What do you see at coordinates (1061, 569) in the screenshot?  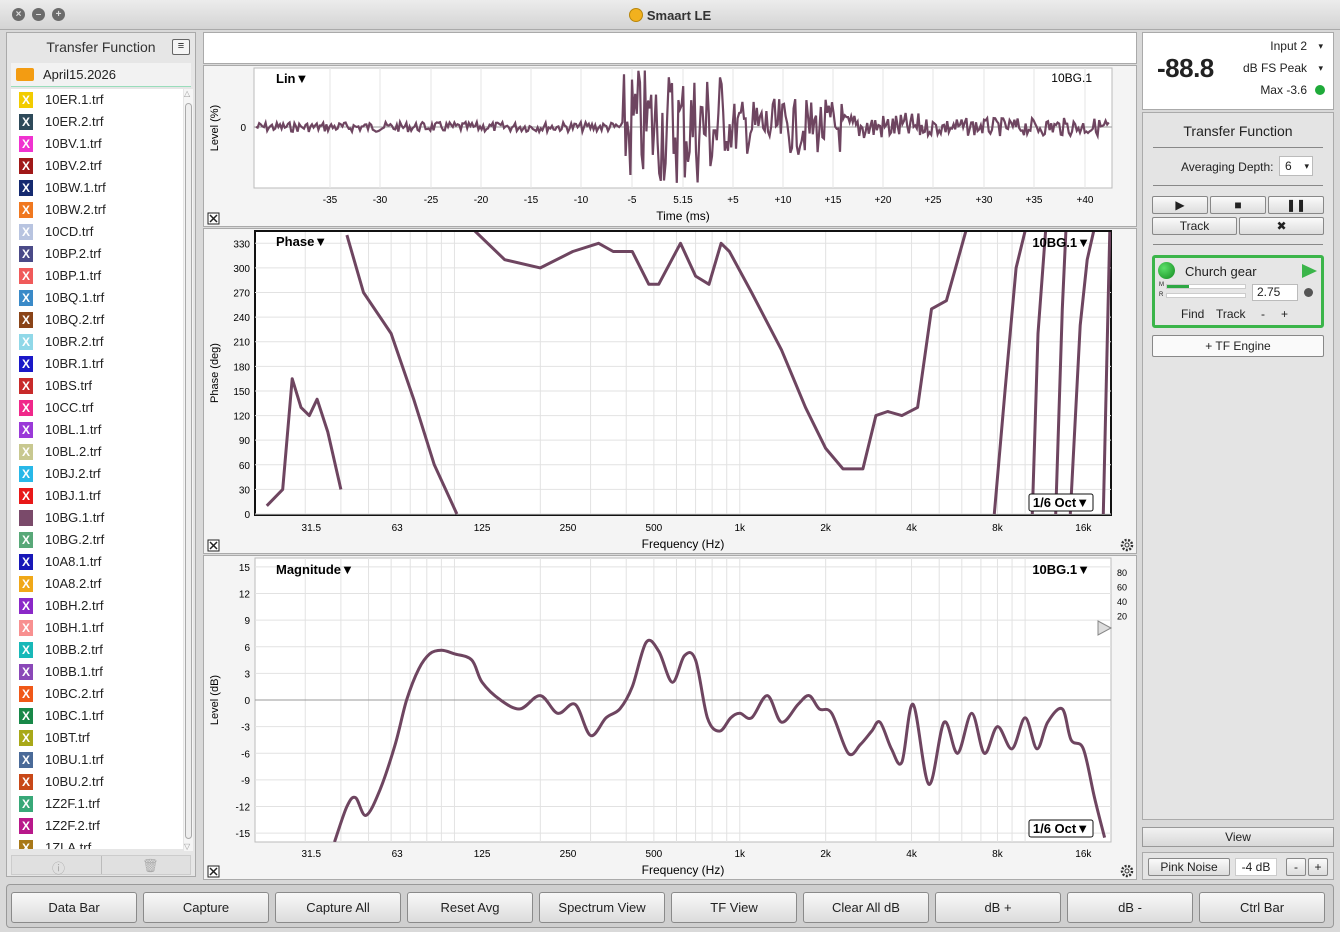 I see `magnitude-trace-dropdown: 10BG.1▼` at bounding box center [1061, 569].